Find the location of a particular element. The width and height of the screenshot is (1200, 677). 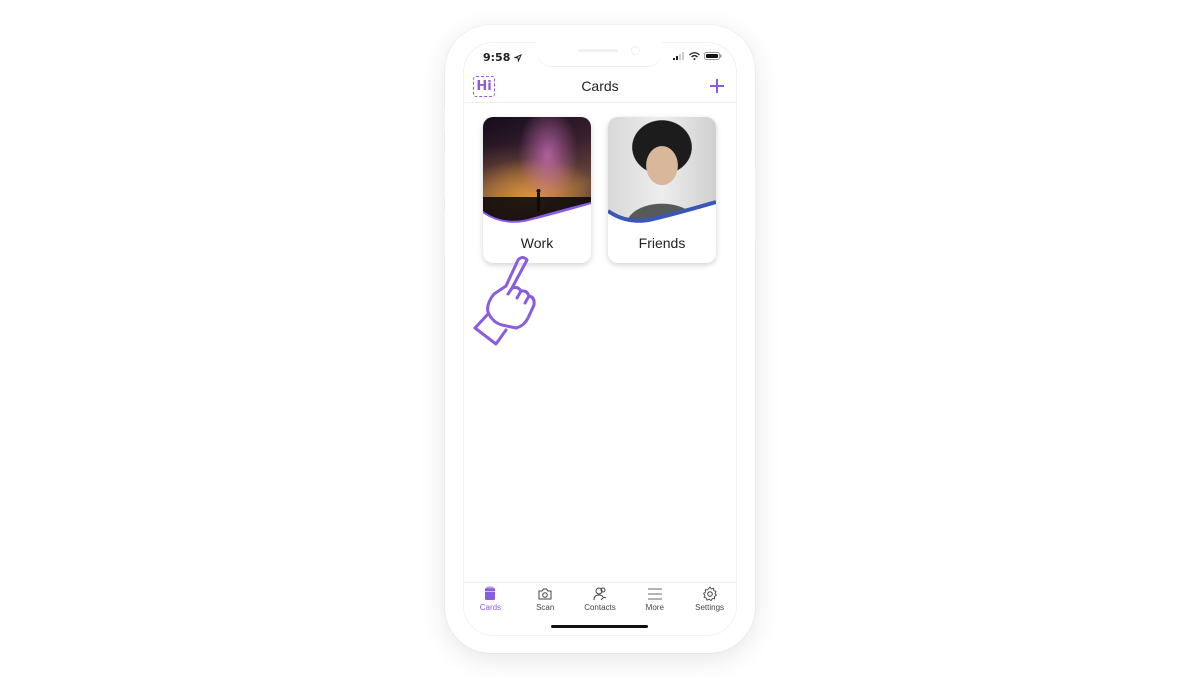

tab-settings: Settings is located at coordinates (709, 601).